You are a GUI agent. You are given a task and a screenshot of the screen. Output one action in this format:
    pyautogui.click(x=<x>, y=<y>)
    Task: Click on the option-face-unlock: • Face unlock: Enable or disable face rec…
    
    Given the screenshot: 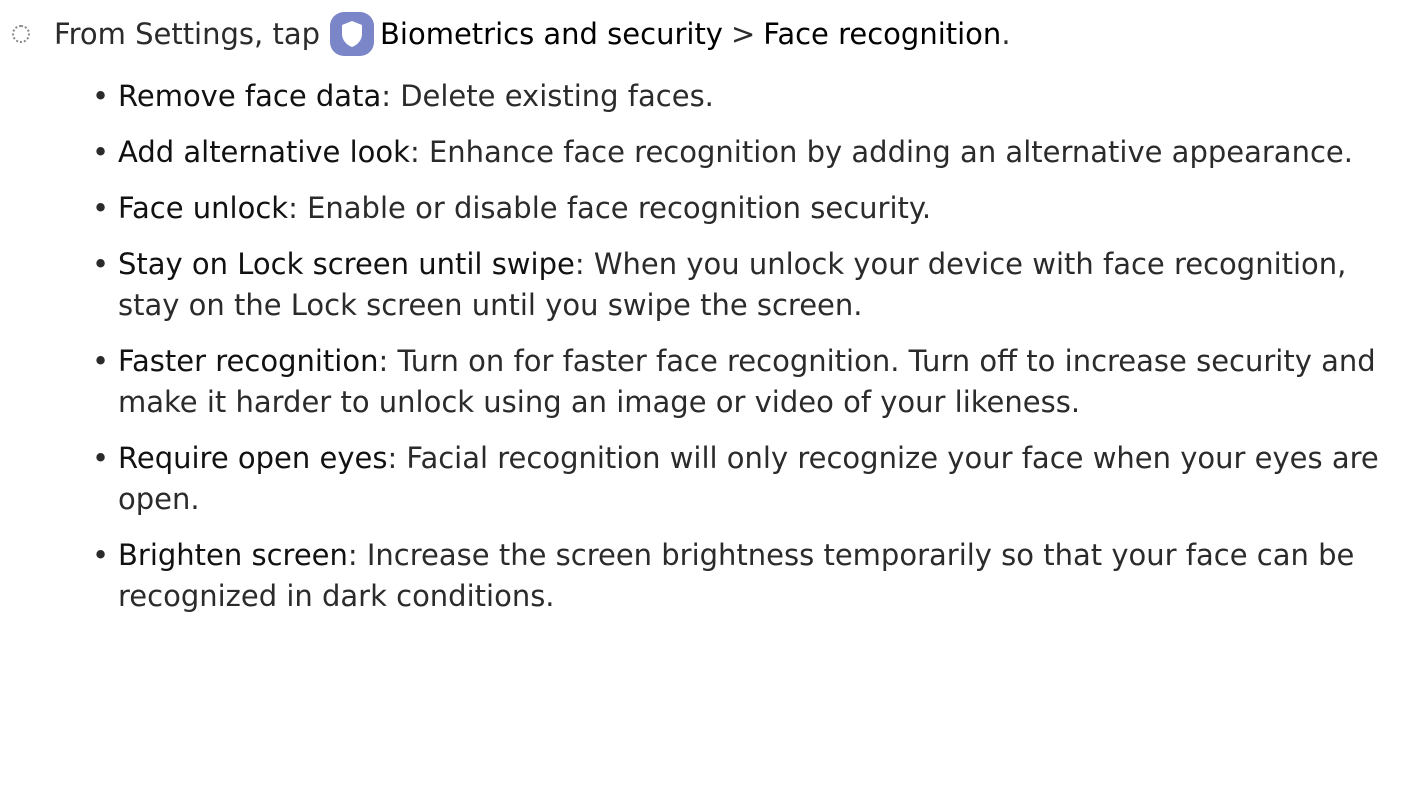 What is the action you would take?
    pyautogui.click(x=742, y=208)
    